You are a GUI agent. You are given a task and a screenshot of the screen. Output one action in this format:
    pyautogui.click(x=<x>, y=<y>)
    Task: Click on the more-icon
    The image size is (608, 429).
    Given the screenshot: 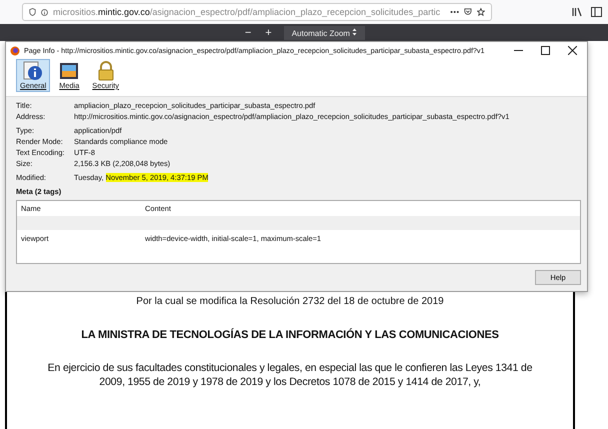 What is the action you would take?
    pyautogui.click(x=455, y=12)
    